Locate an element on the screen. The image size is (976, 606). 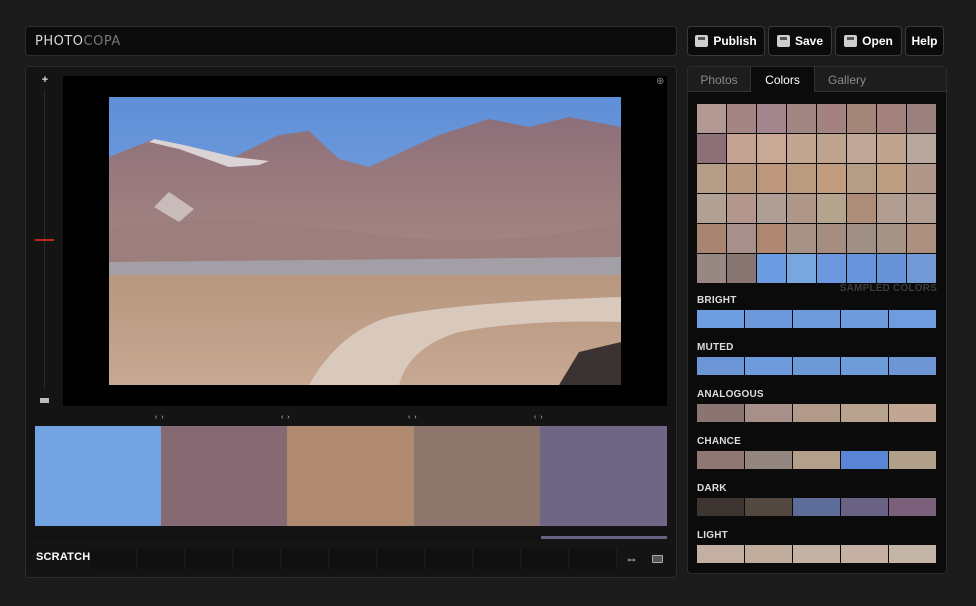
tab-gallery: Gallery is located at coordinates (847, 79).